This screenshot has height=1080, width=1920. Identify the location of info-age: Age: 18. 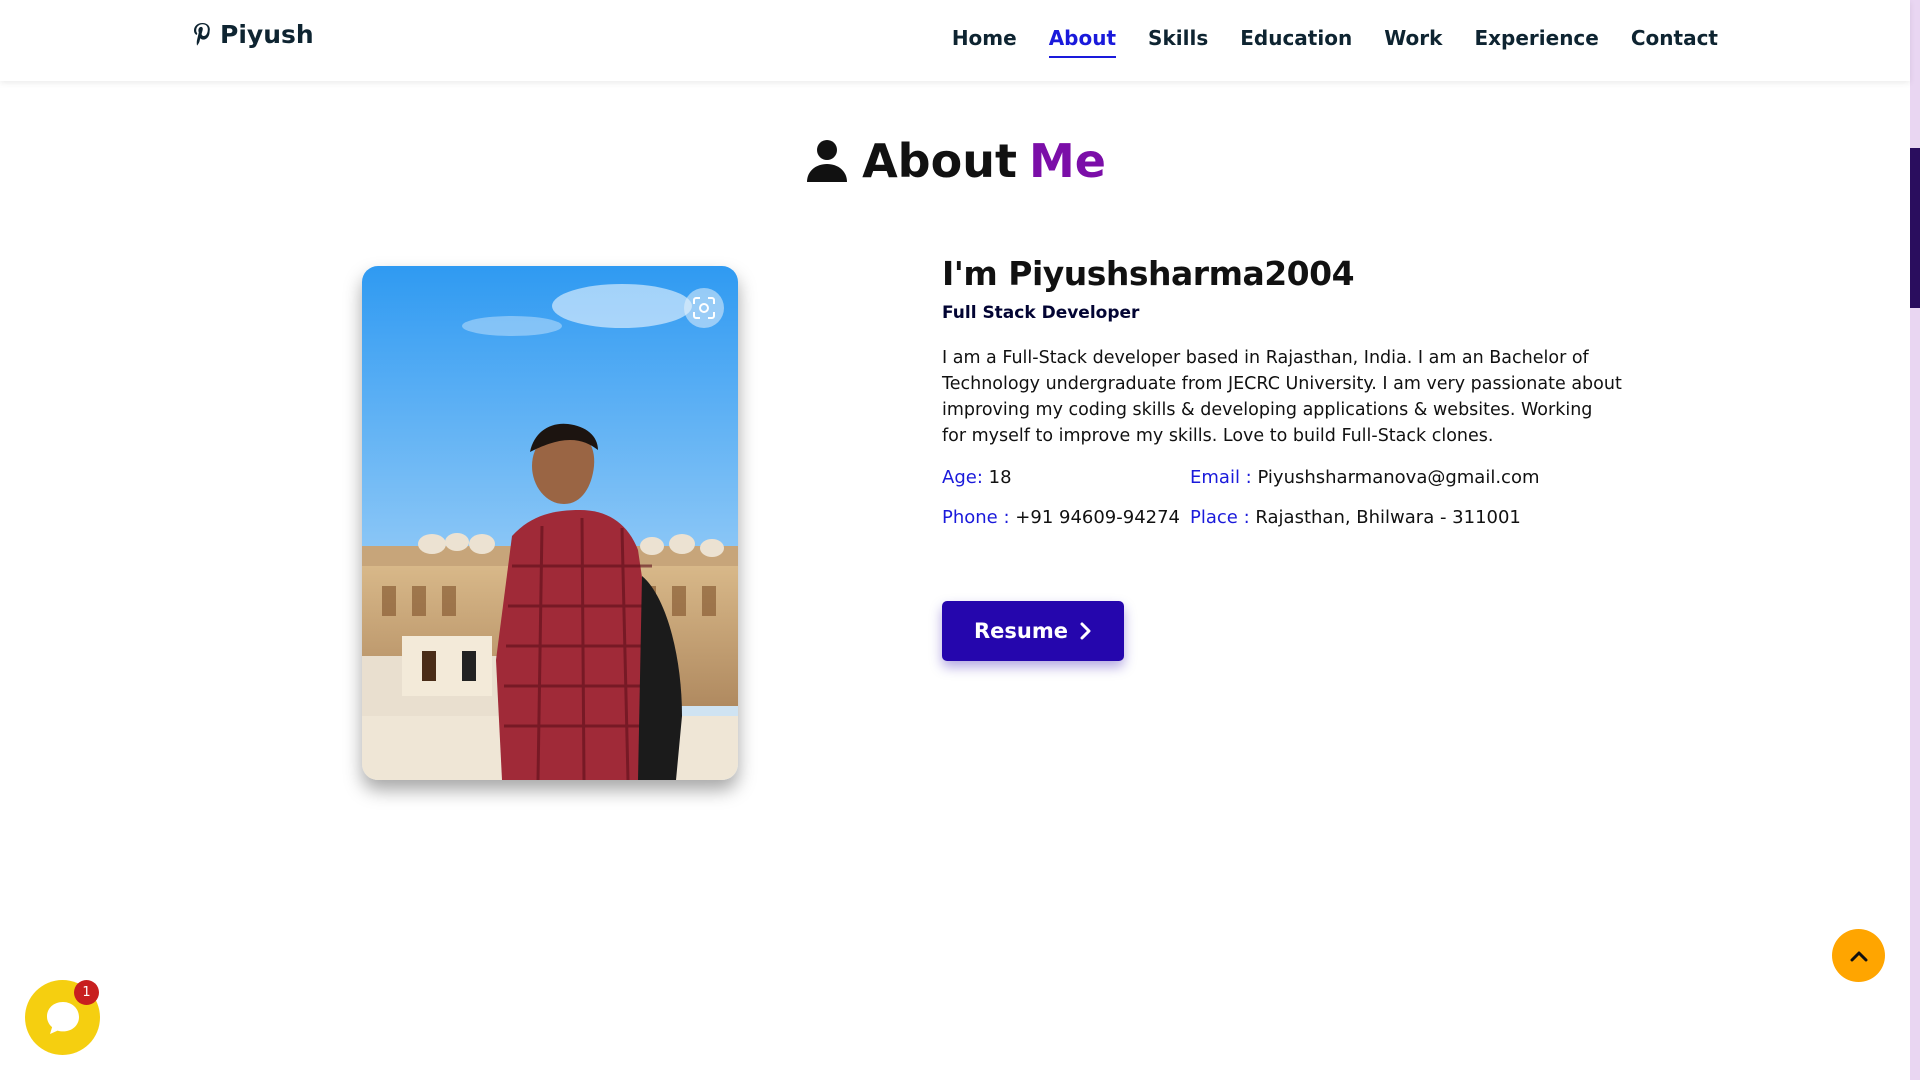
(1066, 477).